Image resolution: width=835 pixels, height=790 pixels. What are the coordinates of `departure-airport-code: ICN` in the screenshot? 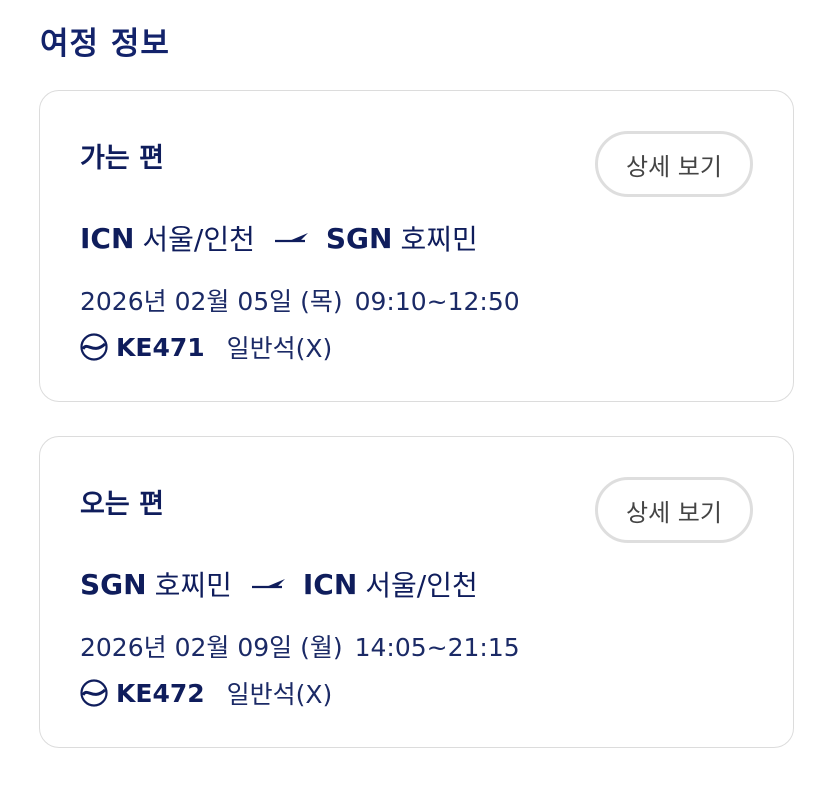 It's located at (107, 238).